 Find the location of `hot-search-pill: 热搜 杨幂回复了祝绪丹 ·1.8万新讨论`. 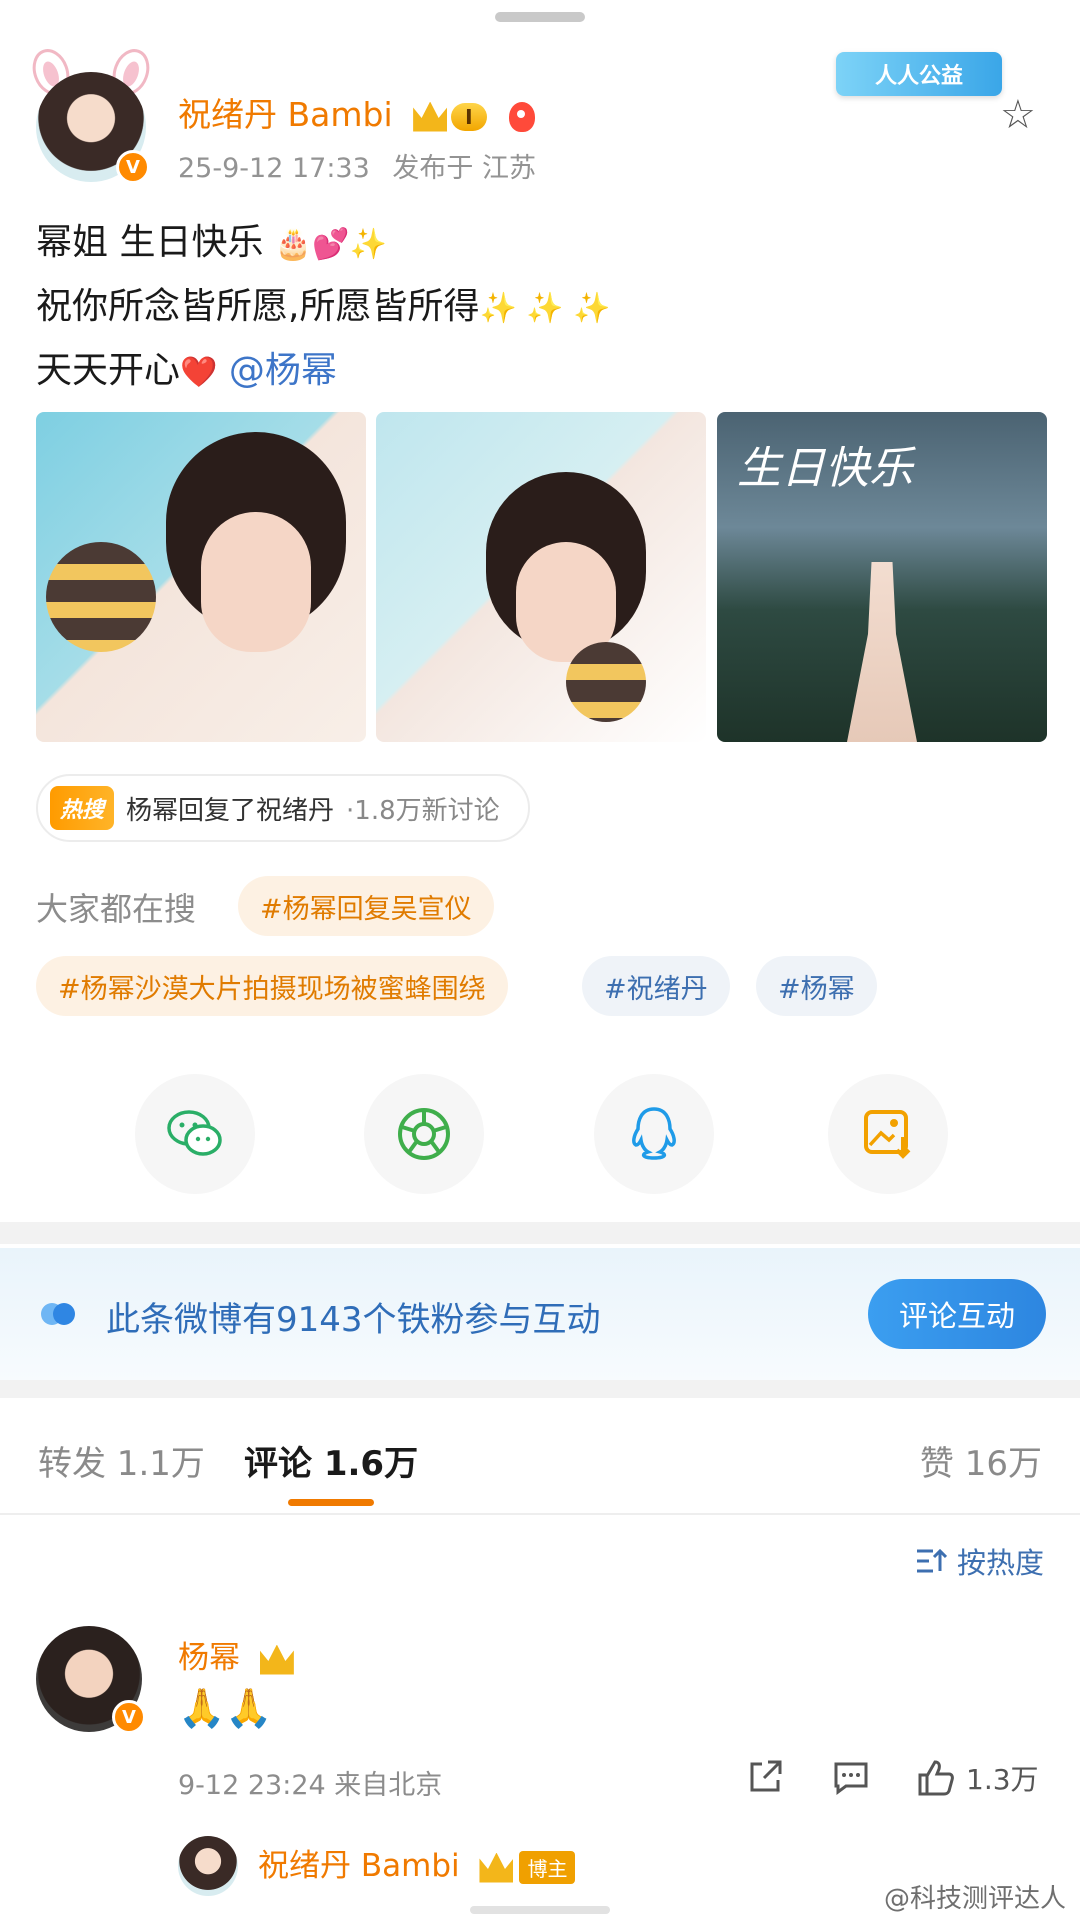

hot-search-pill: 热搜 杨幂回复了祝绪丹 ·1.8万新讨论 is located at coordinates (283, 808).